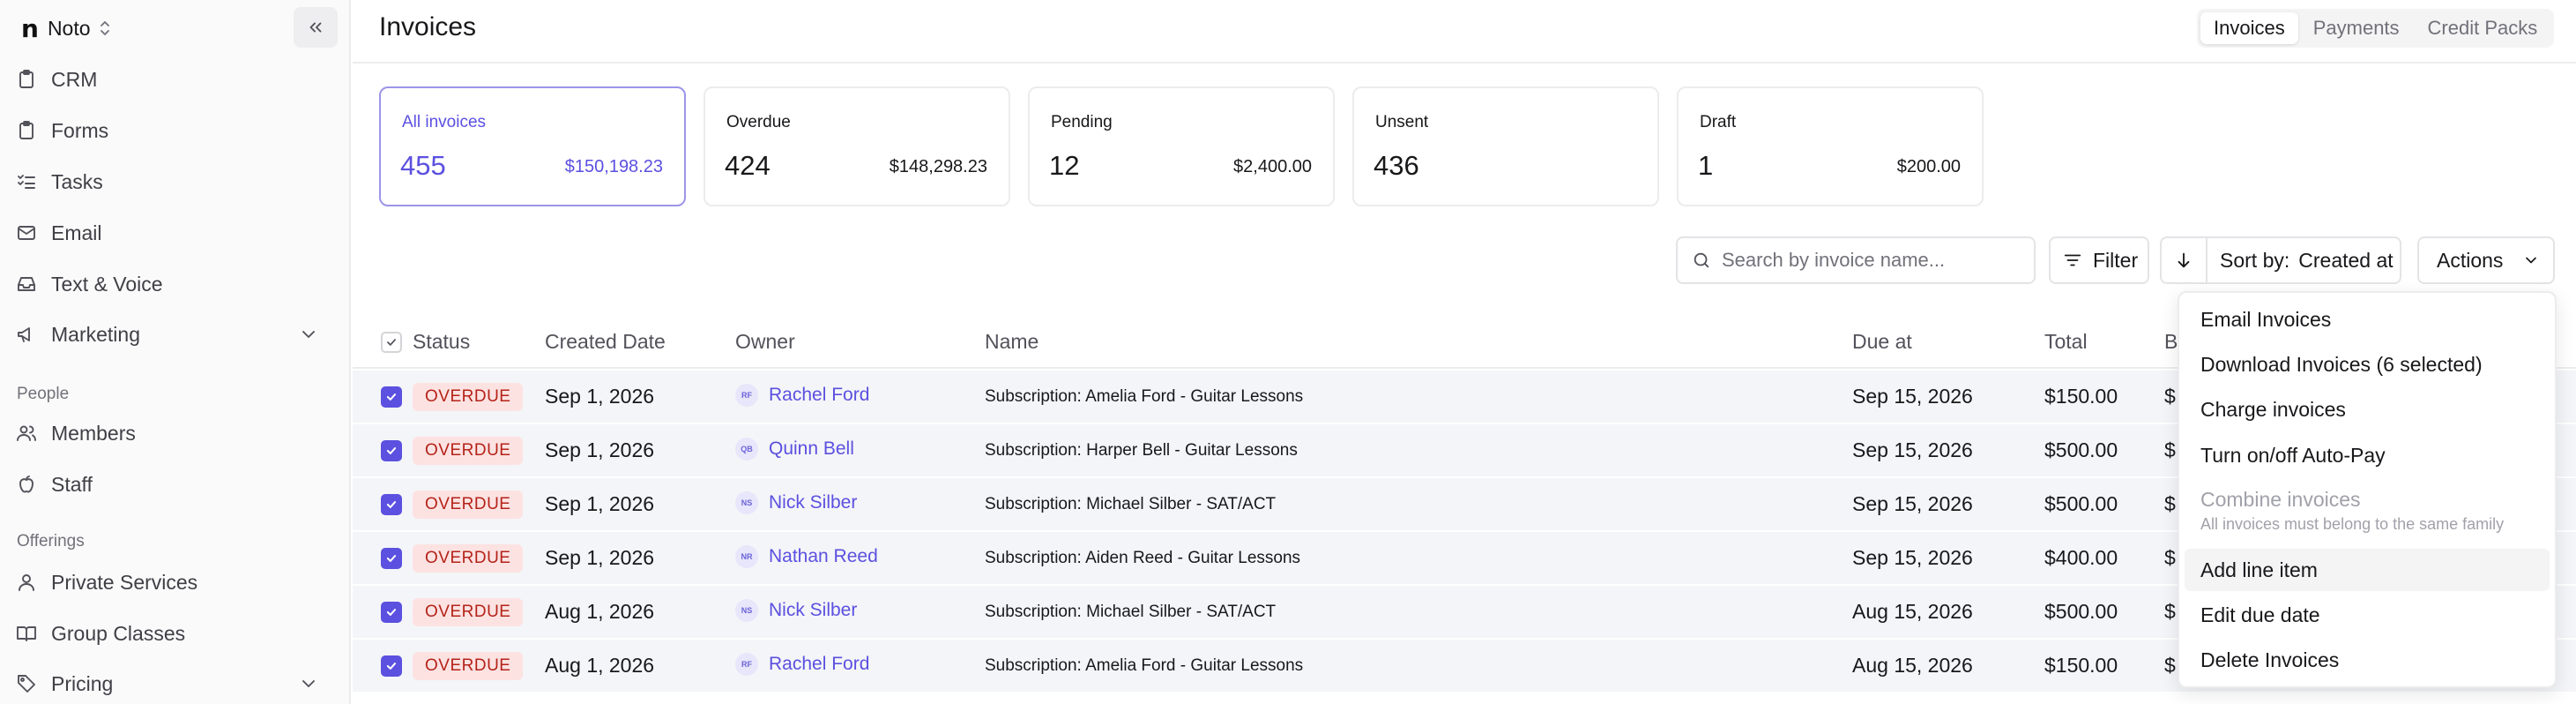  What do you see at coordinates (442, 342) in the screenshot?
I see `column-header-status: Status` at bounding box center [442, 342].